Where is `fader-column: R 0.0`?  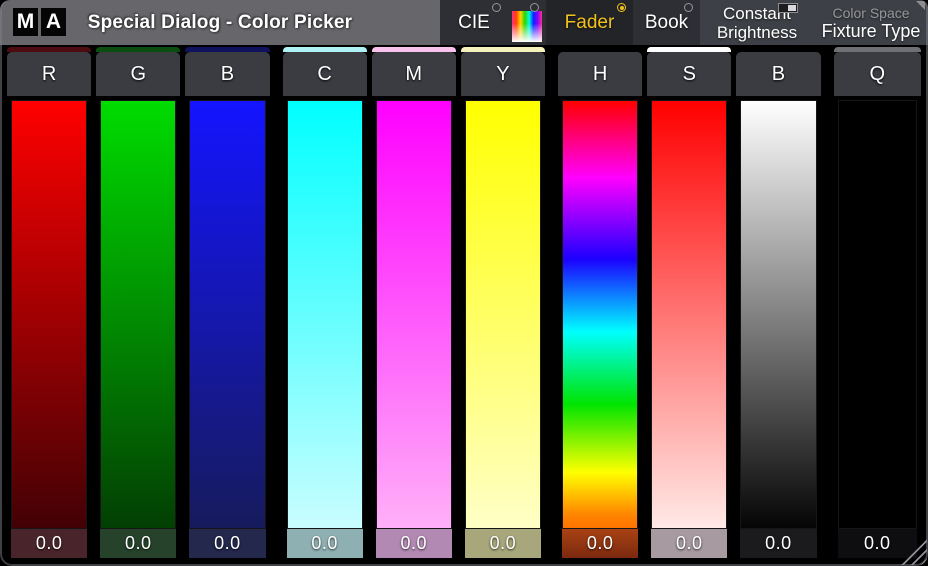
fader-column: R 0.0 is located at coordinates (49, 302).